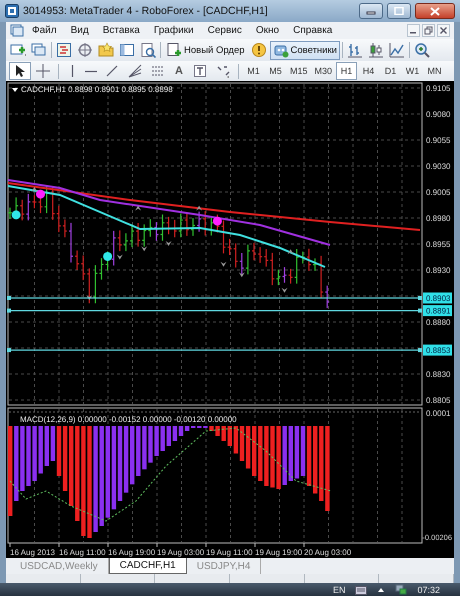 The height and width of the screenshot is (596, 460). I want to click on chart-tab: CADCHF,H1, so click(147, 566).